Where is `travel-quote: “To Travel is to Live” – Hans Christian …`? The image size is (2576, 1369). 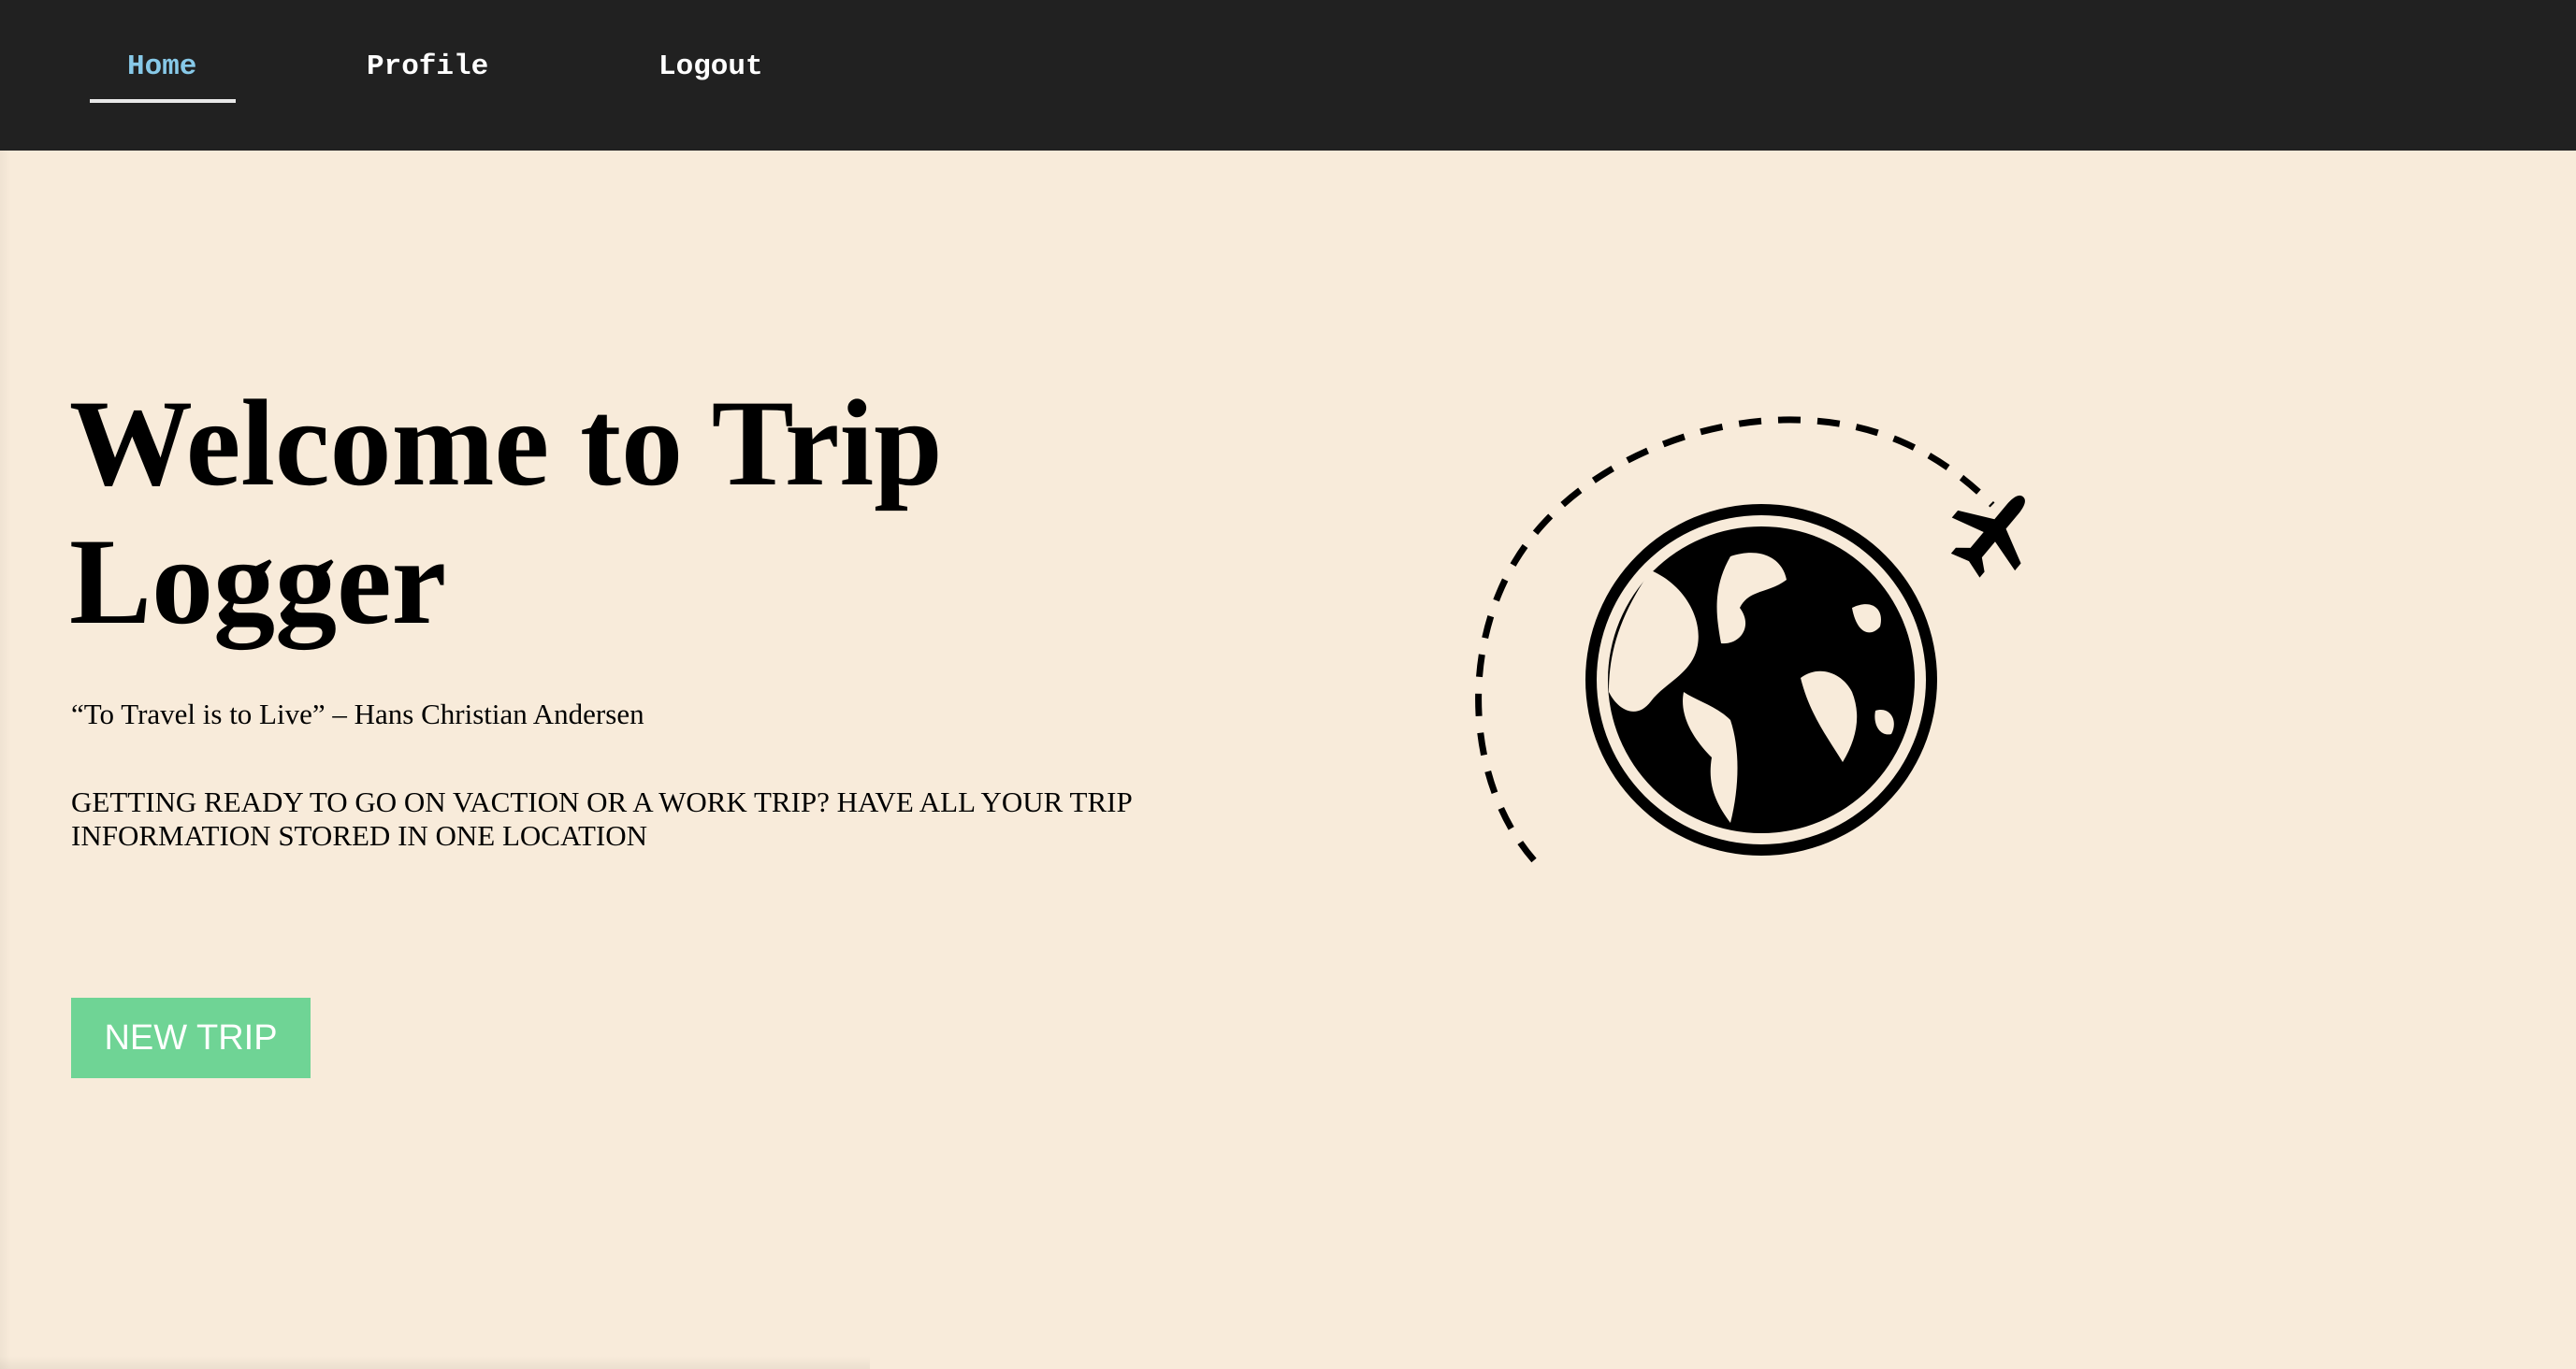
travel-quote: “To Travel is to Live” – Hans Christian … is located at coordinates (357, 714).